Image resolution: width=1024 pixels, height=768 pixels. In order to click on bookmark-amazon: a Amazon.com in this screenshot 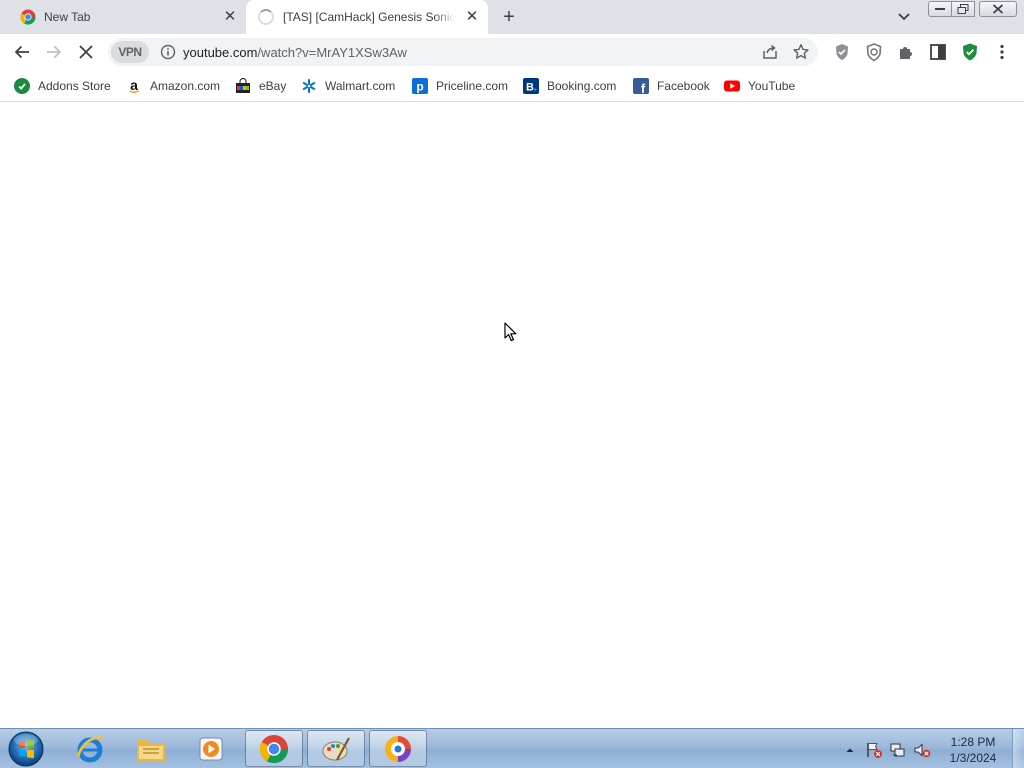, I will do `click(173, 86)`.